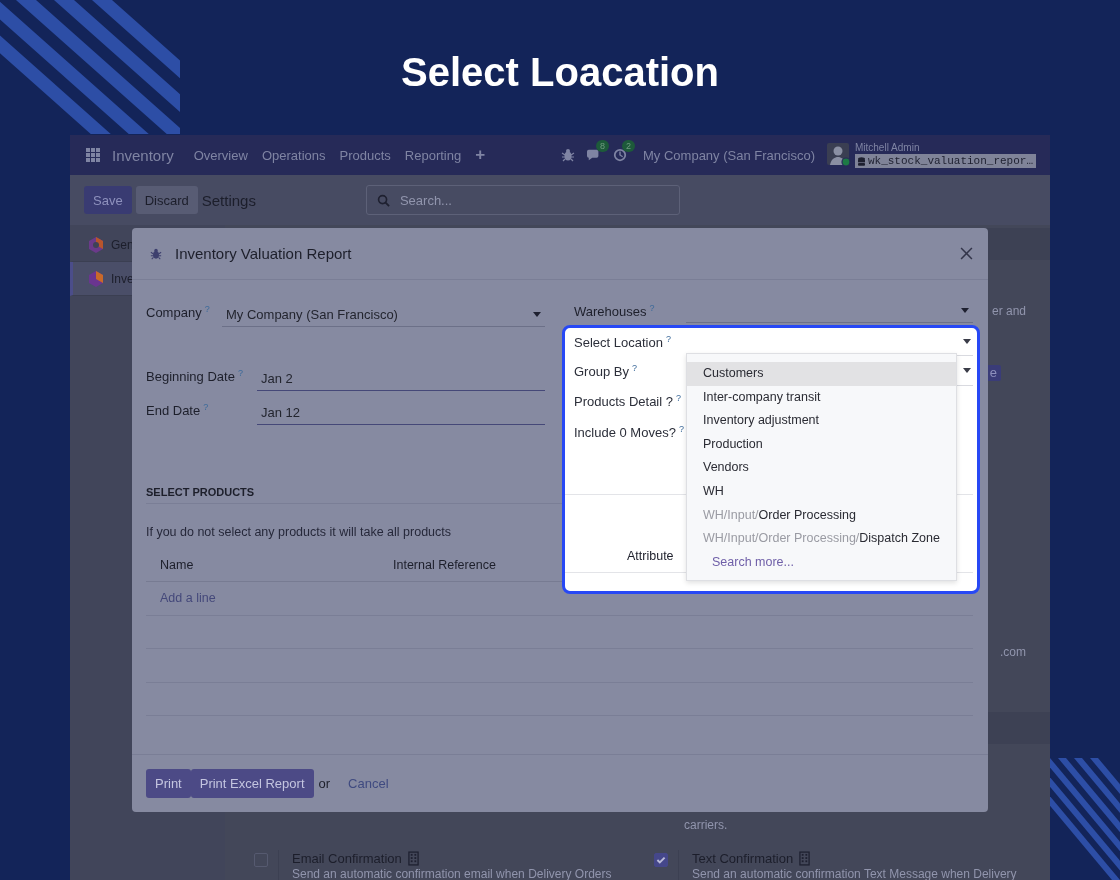  What do you see at coordinates (143, 155) in the screenshot?
I see `app-name: Inventory` at bounding box center [143, 155].